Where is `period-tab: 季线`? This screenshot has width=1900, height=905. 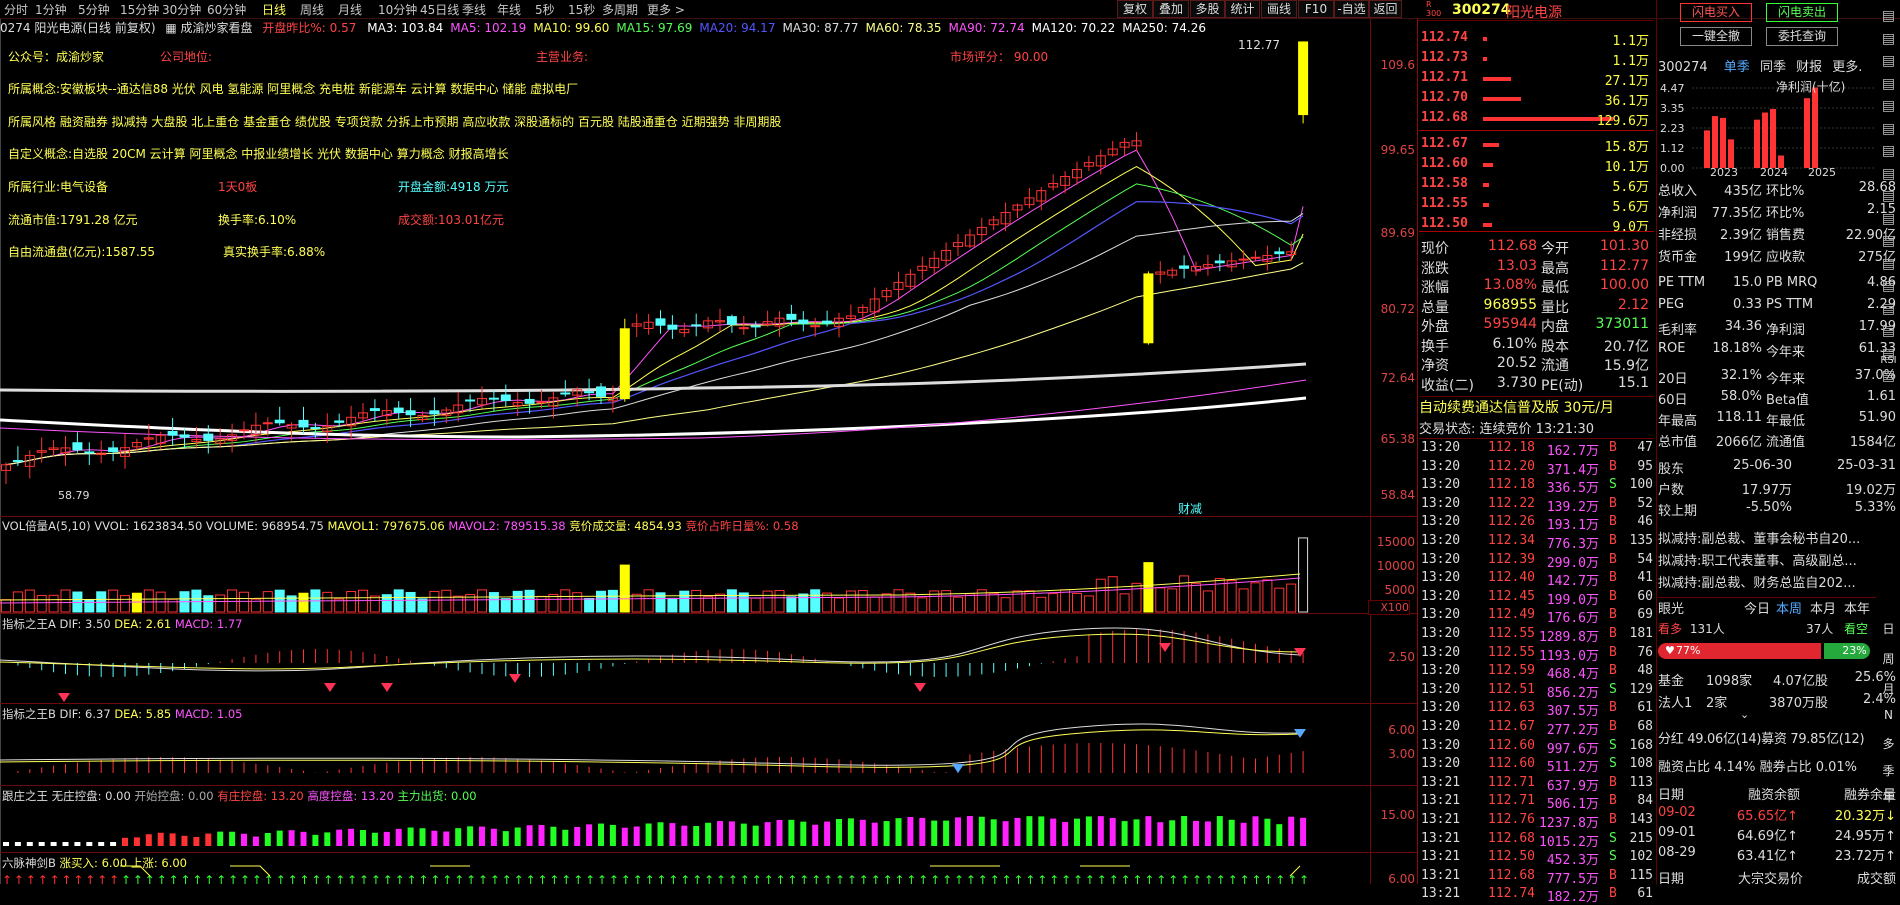
period-tab: 季线 is located at coordinates (474, 9).